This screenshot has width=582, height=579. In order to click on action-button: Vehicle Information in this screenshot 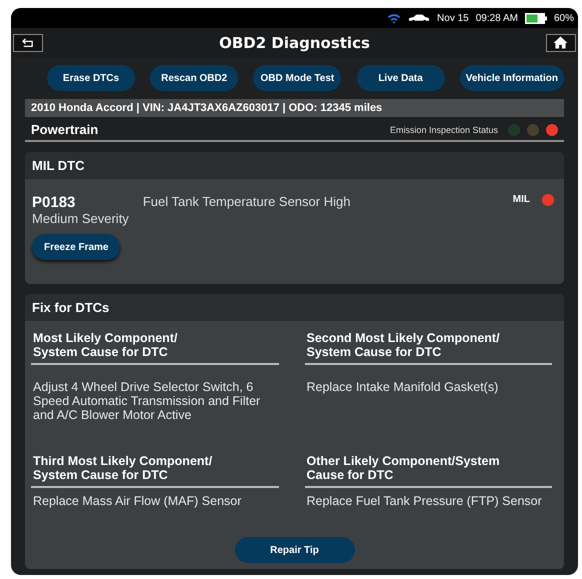, I will do `click(512, 78)`.